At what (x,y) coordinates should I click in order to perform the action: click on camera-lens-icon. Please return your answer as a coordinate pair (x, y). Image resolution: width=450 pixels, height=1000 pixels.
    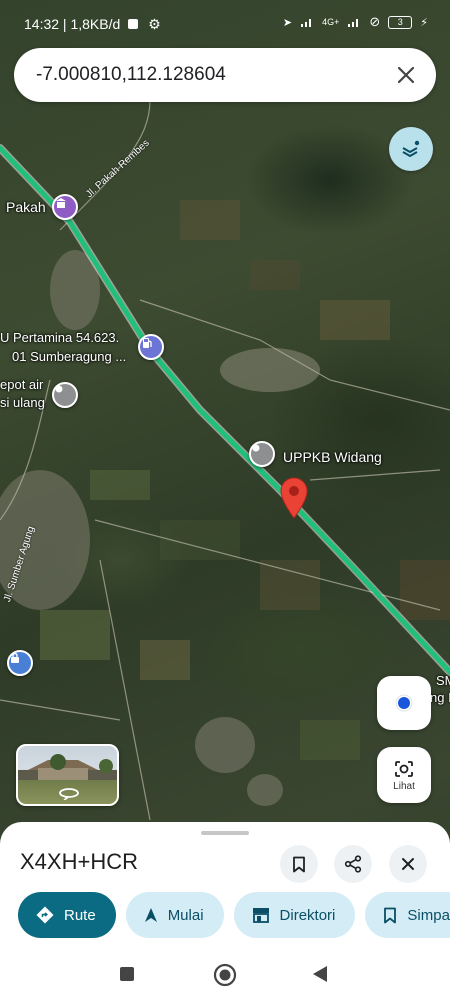
    Looking at the image, I should click on (404, 768).